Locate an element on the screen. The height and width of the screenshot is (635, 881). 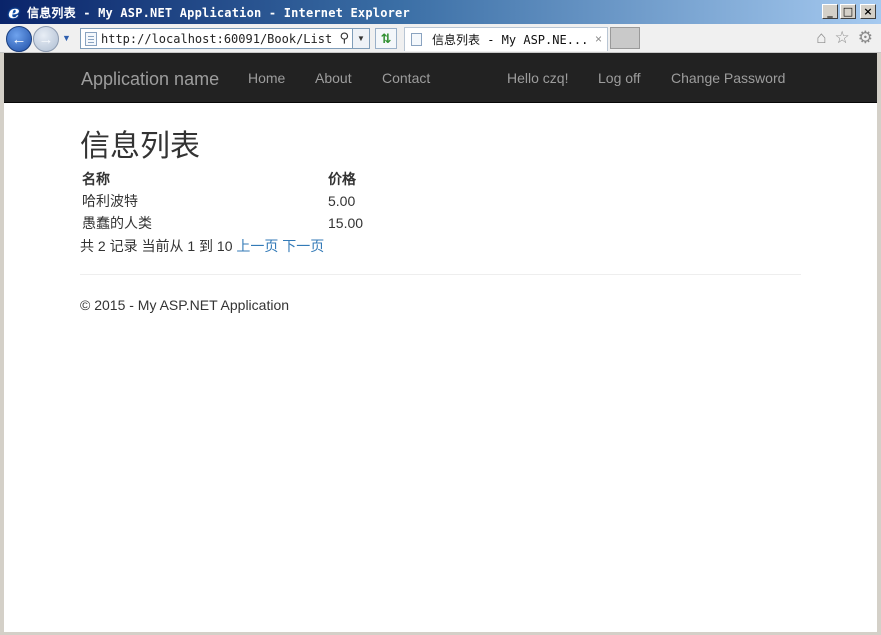
page-title: 信息列表 is located at coordinates (140, 146).